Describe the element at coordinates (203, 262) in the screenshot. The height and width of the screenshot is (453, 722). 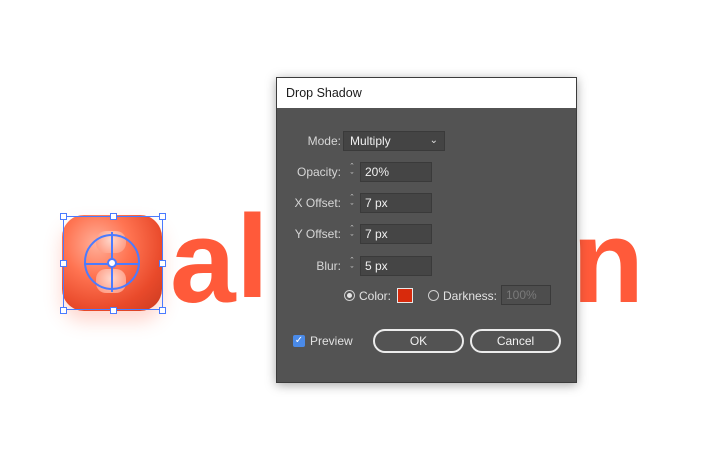
I see `word-letter-a: a` at that location.